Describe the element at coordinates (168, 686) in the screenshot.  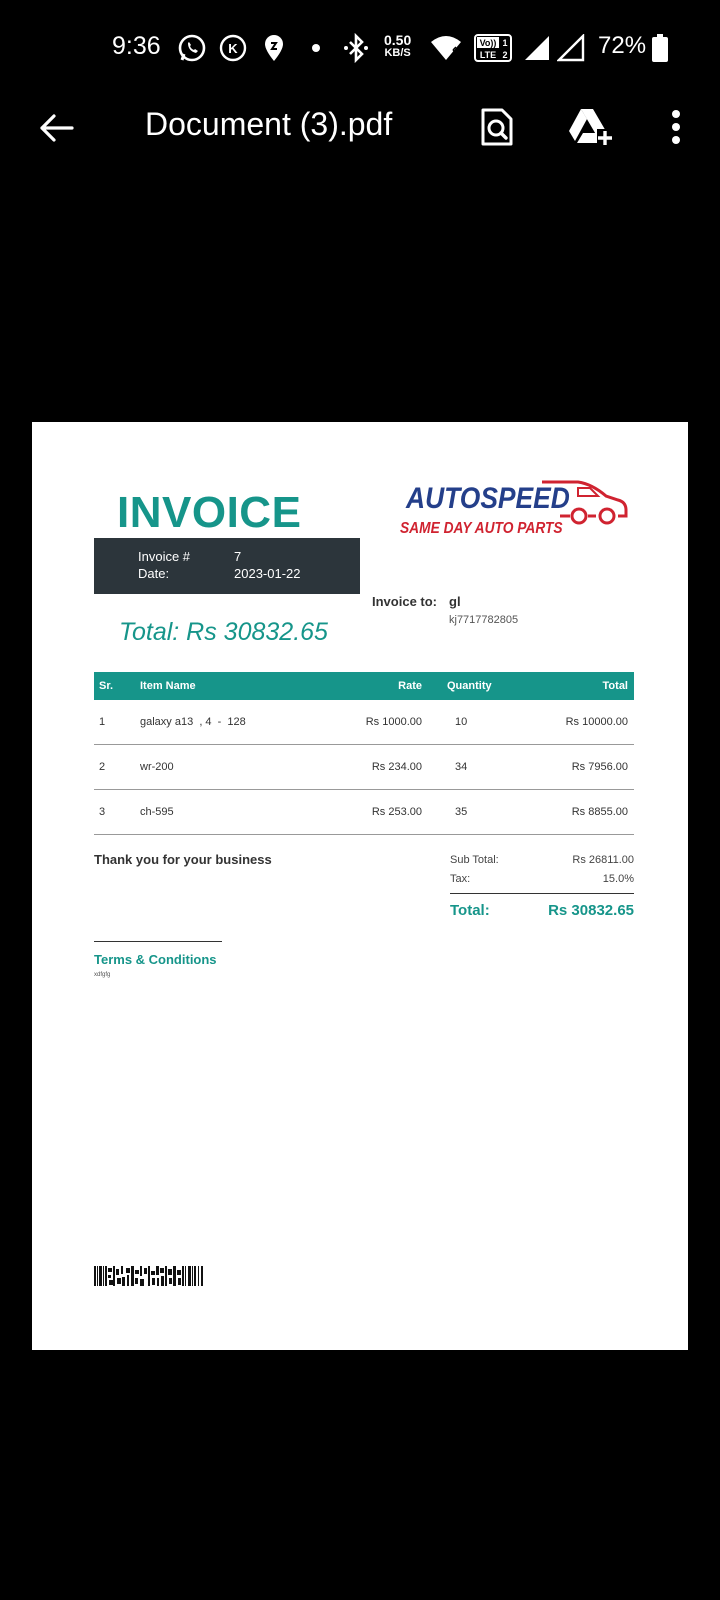
I see `col-item-name: Item Name` at that location.